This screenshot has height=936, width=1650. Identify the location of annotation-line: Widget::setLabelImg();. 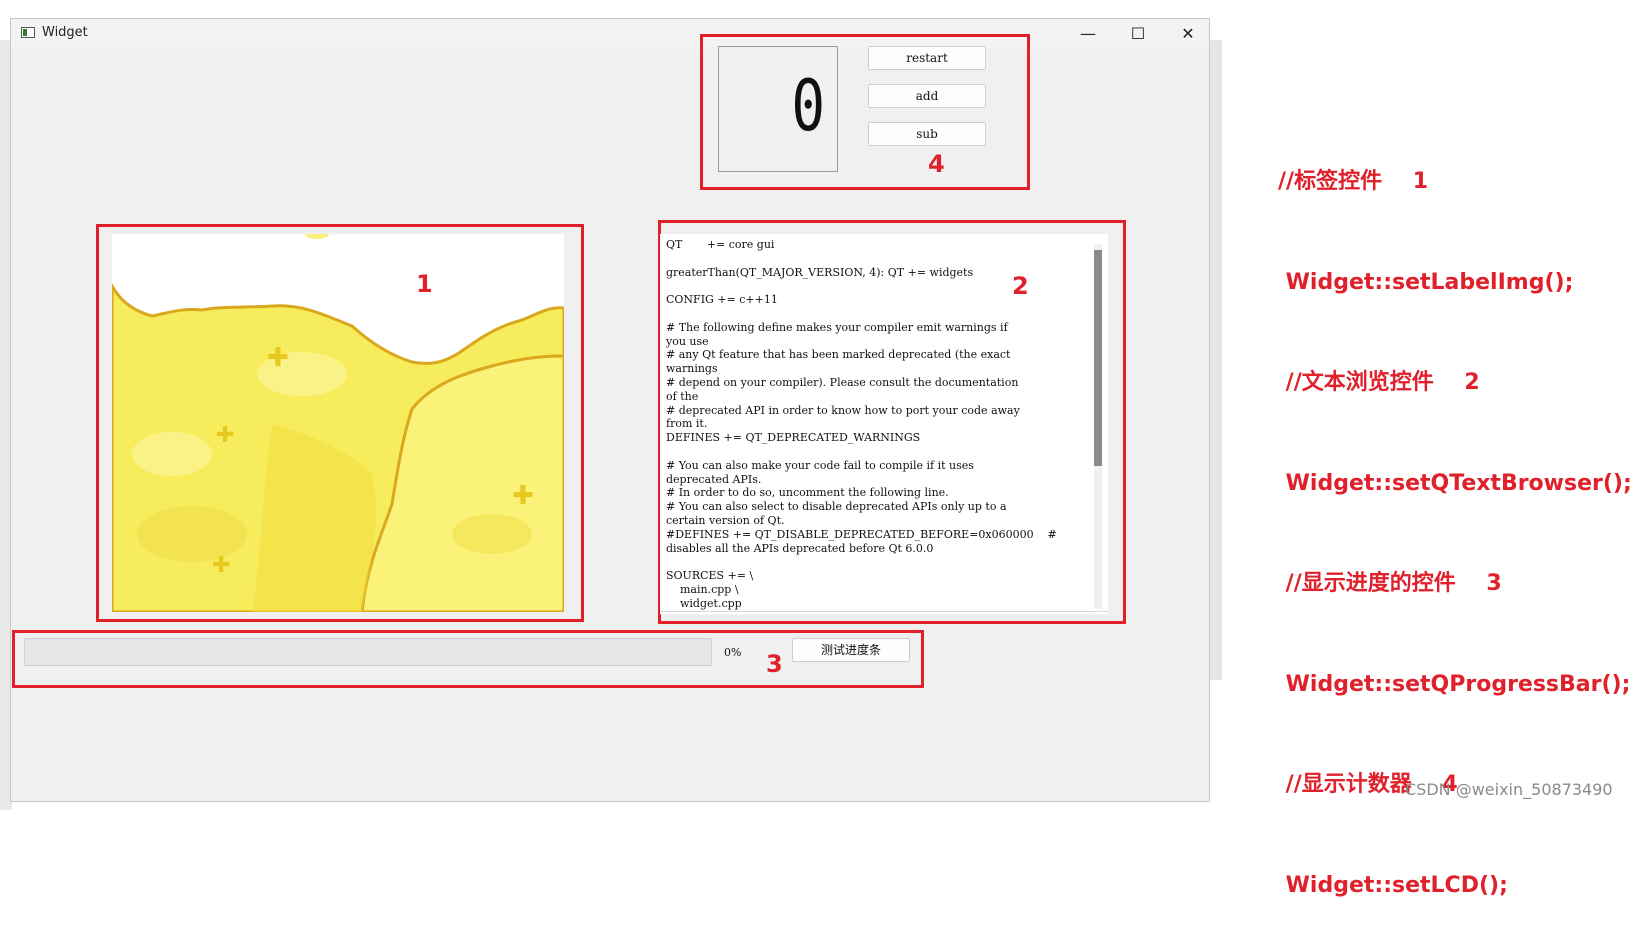
(1426, 282).